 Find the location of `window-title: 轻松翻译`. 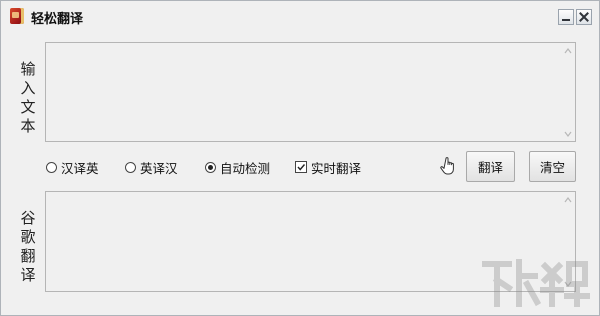

window-title: 轻松翻译 is located at coordinates (57, 19).